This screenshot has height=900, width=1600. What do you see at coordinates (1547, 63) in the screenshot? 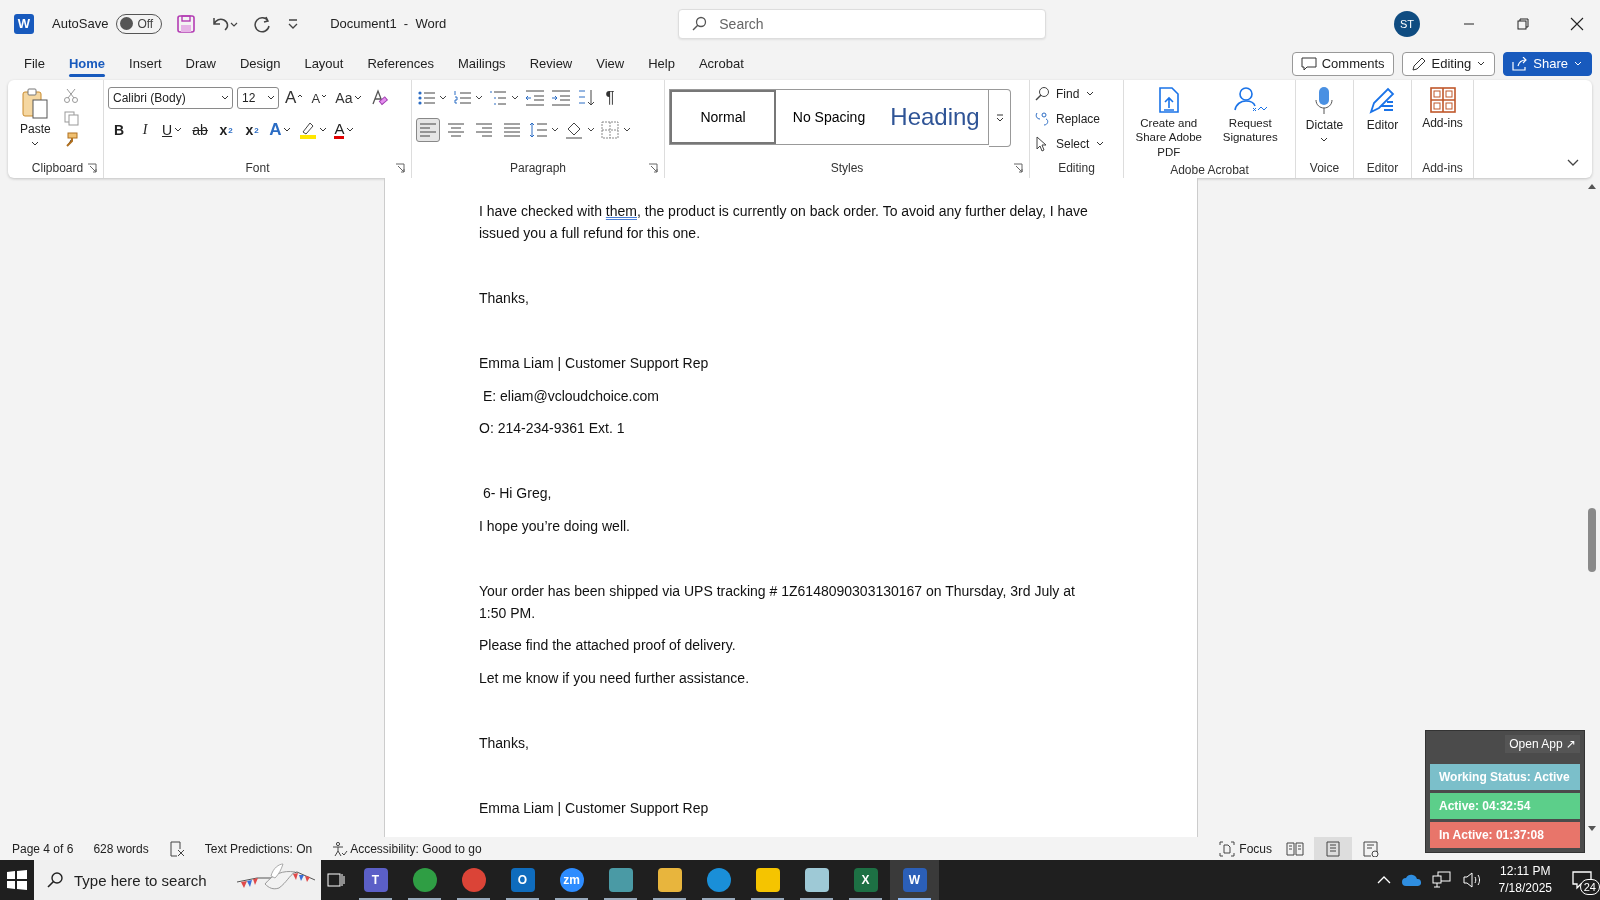
I see `share-button: Share` at bounding box center [1547, 63].